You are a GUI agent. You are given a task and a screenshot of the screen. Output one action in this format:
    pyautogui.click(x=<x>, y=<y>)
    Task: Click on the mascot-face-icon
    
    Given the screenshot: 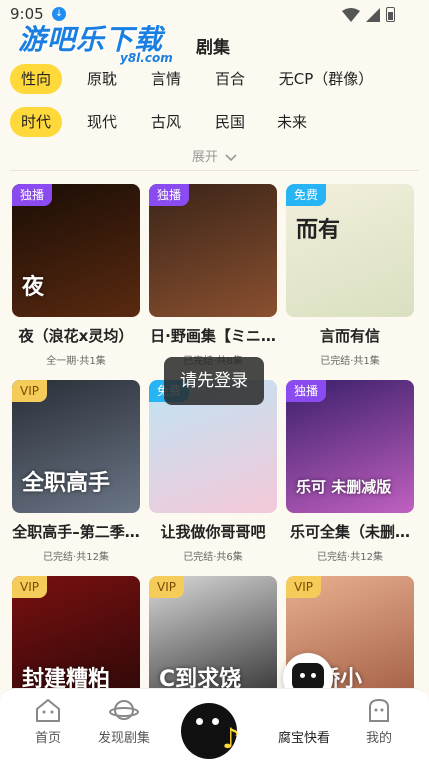 What is the action you would take?
    pyautogui.click(x=308, y=677)
    